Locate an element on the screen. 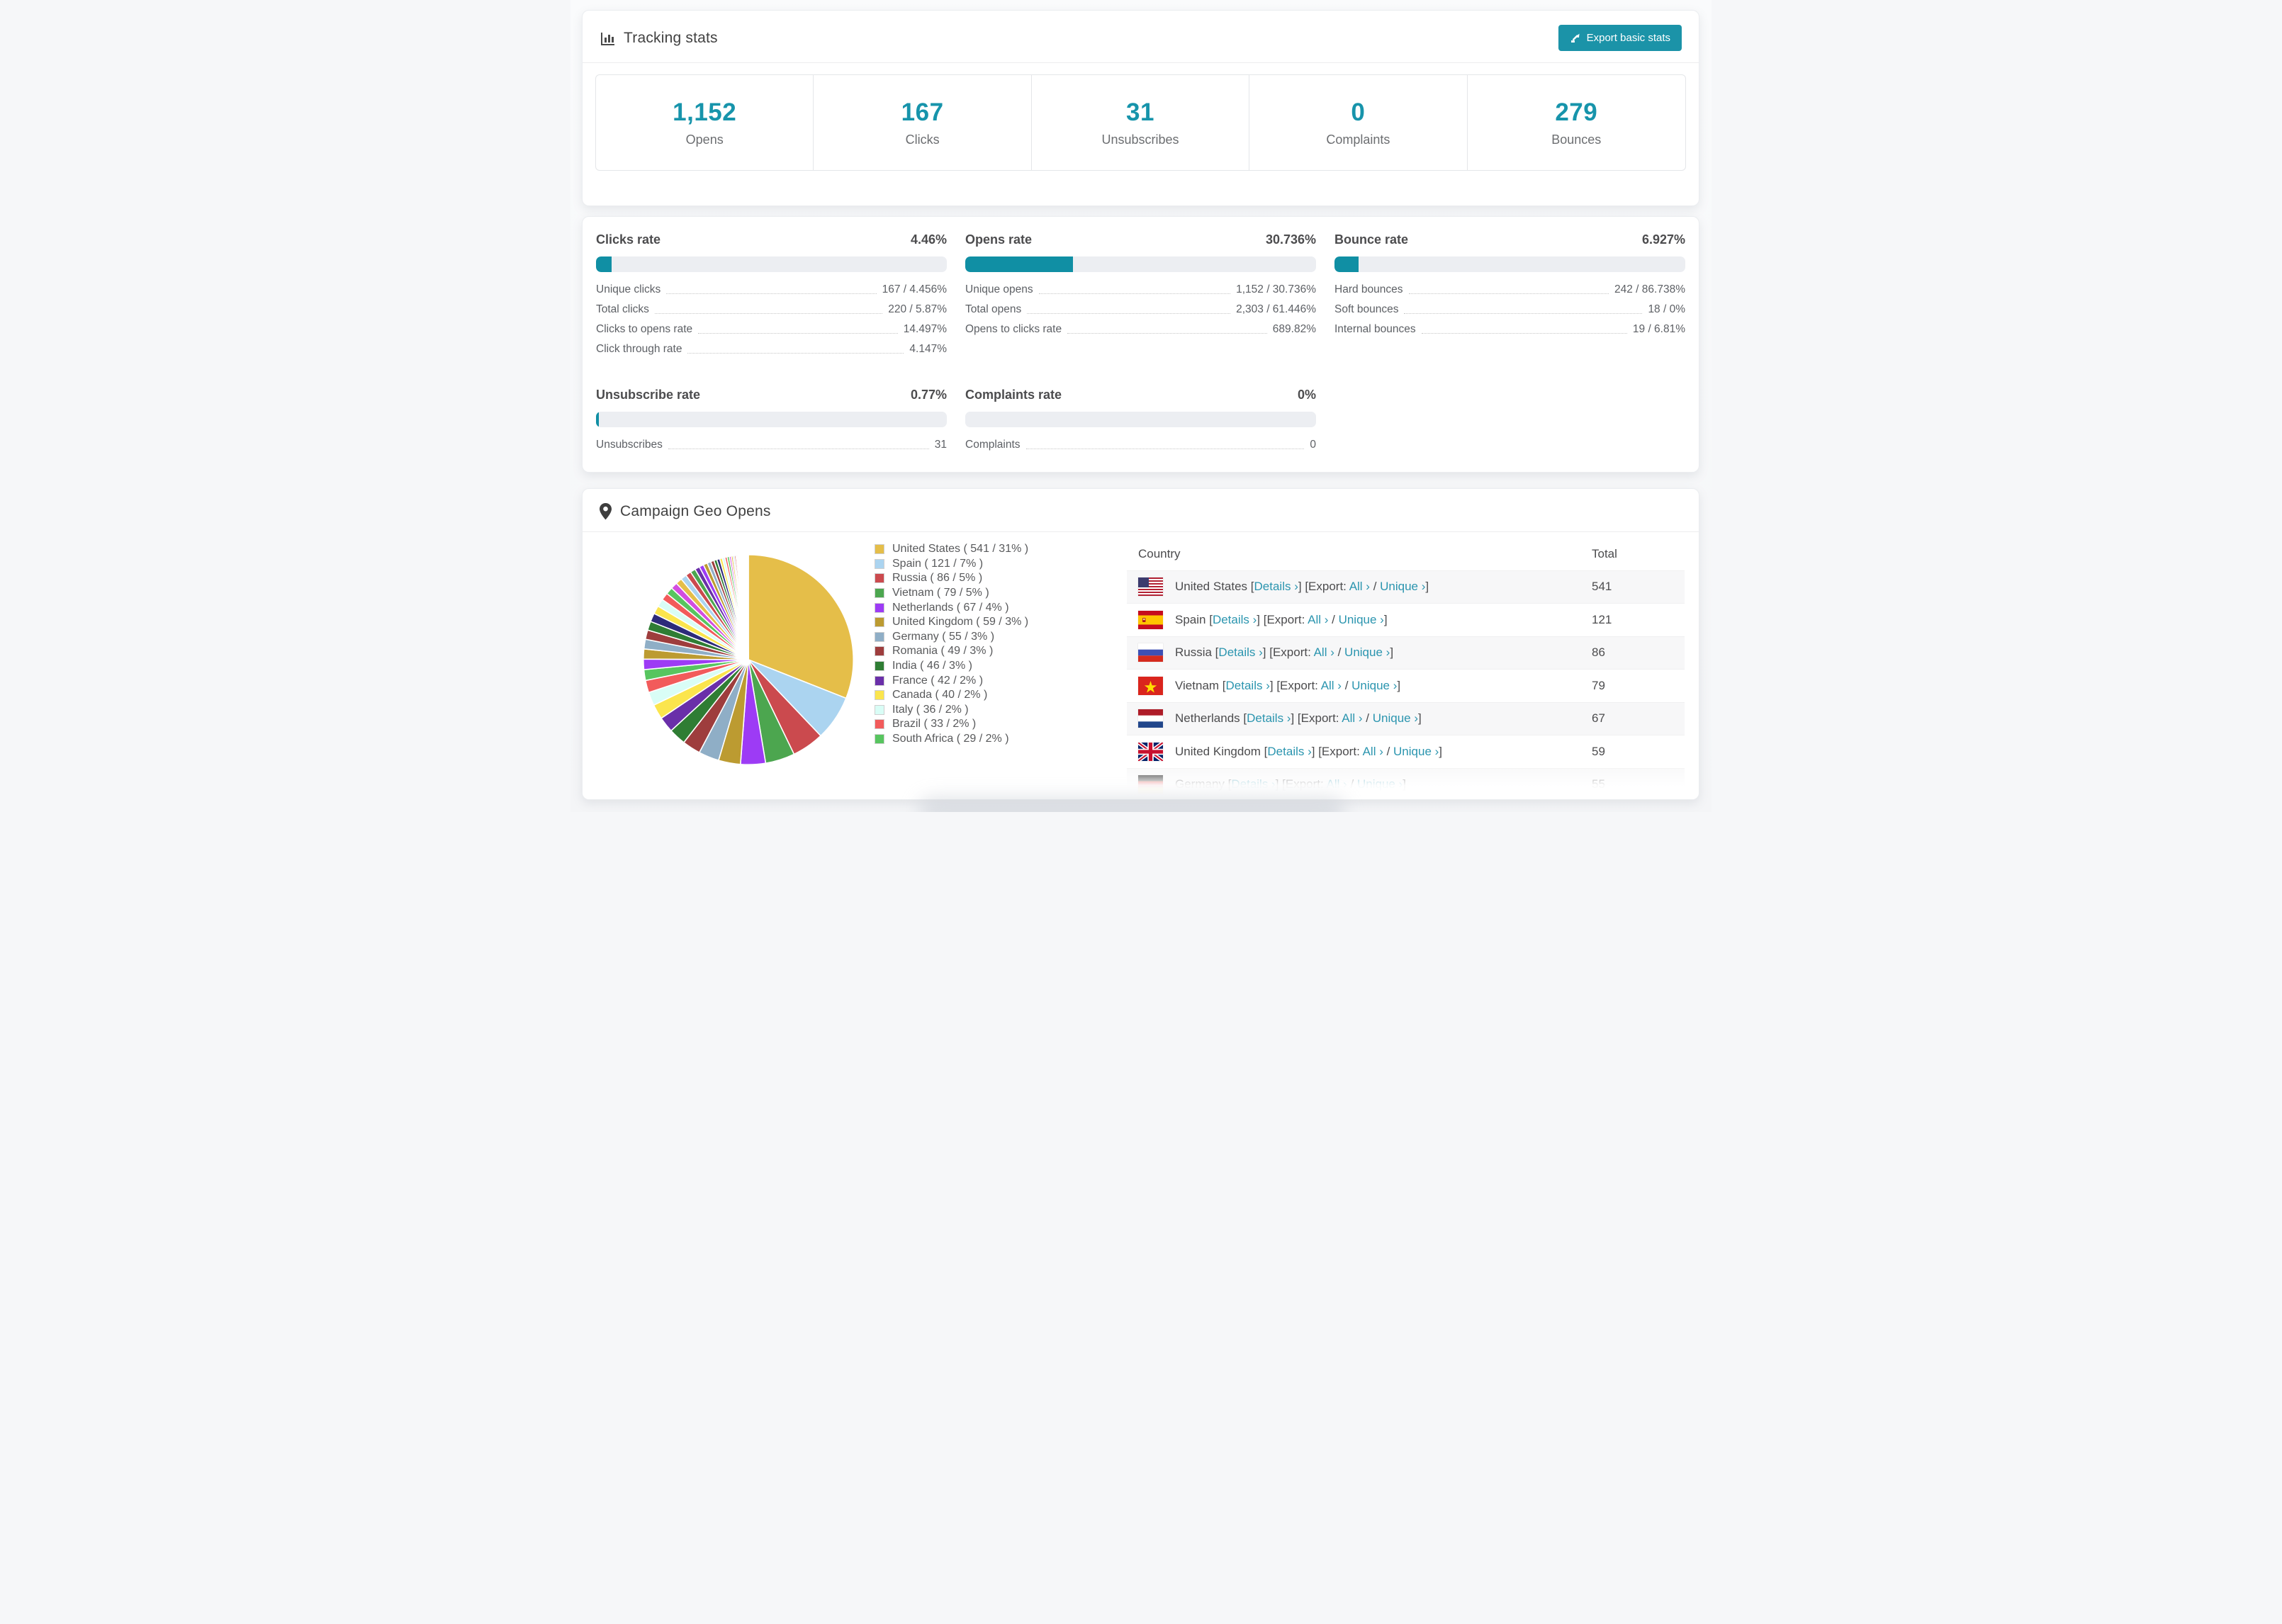  stat-label: Clicks is located at coordinates (923, 139).